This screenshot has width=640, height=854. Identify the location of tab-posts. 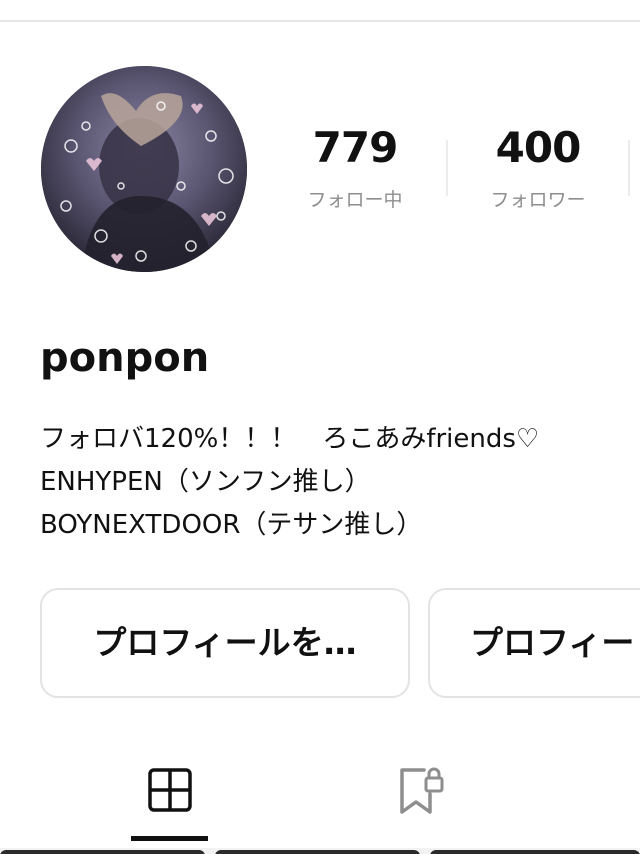
(170, 790).